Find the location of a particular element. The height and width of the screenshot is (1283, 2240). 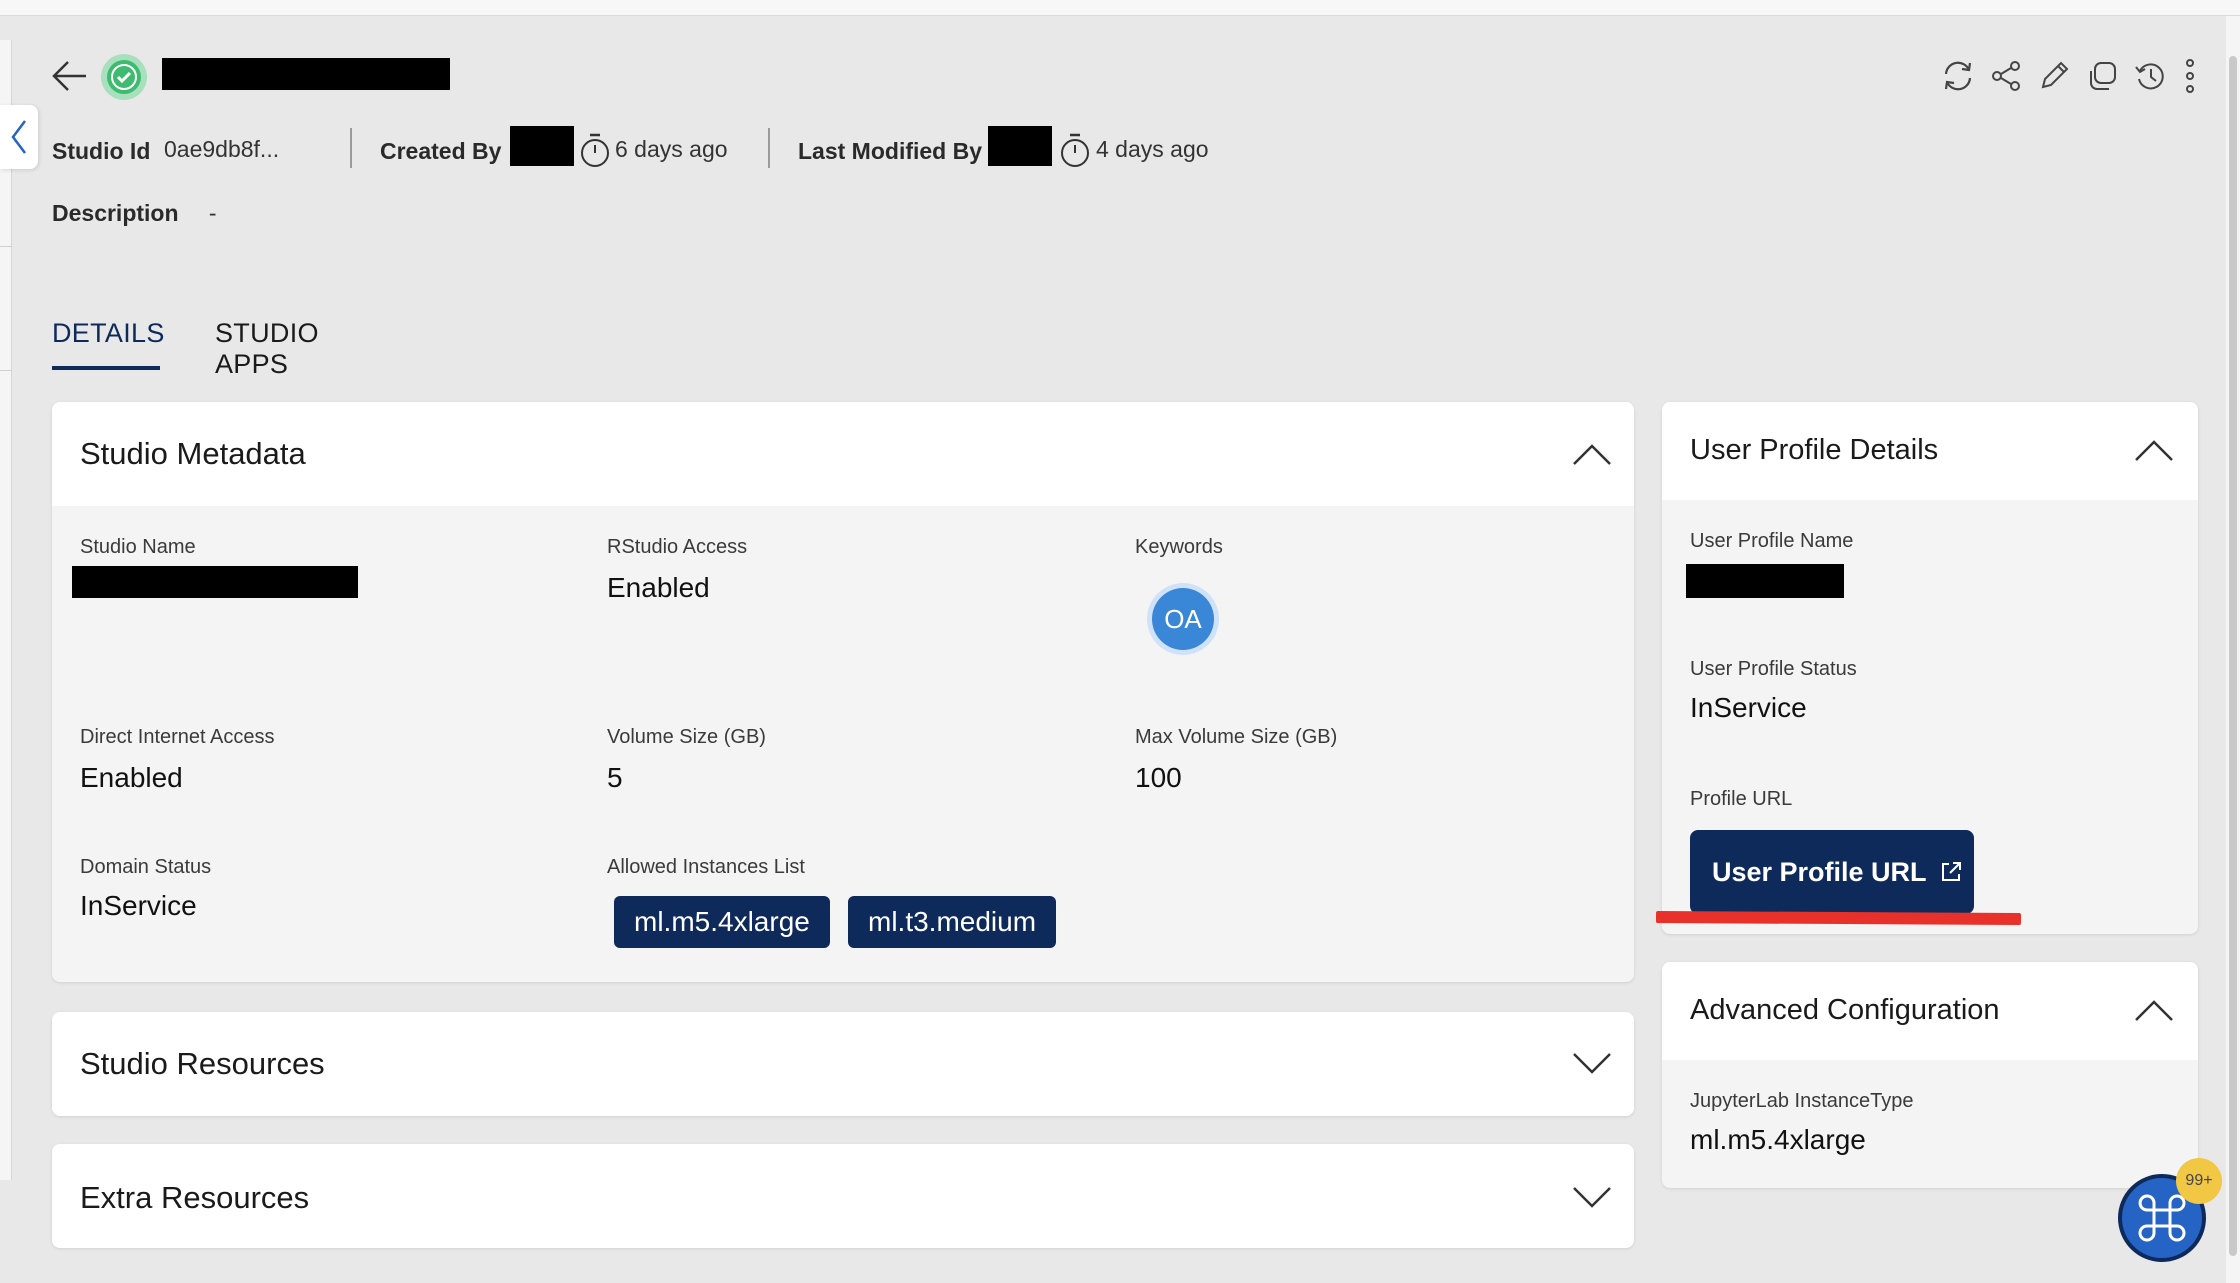

card-header: Advanced Configuration is located at coordinates (1930, 1011).